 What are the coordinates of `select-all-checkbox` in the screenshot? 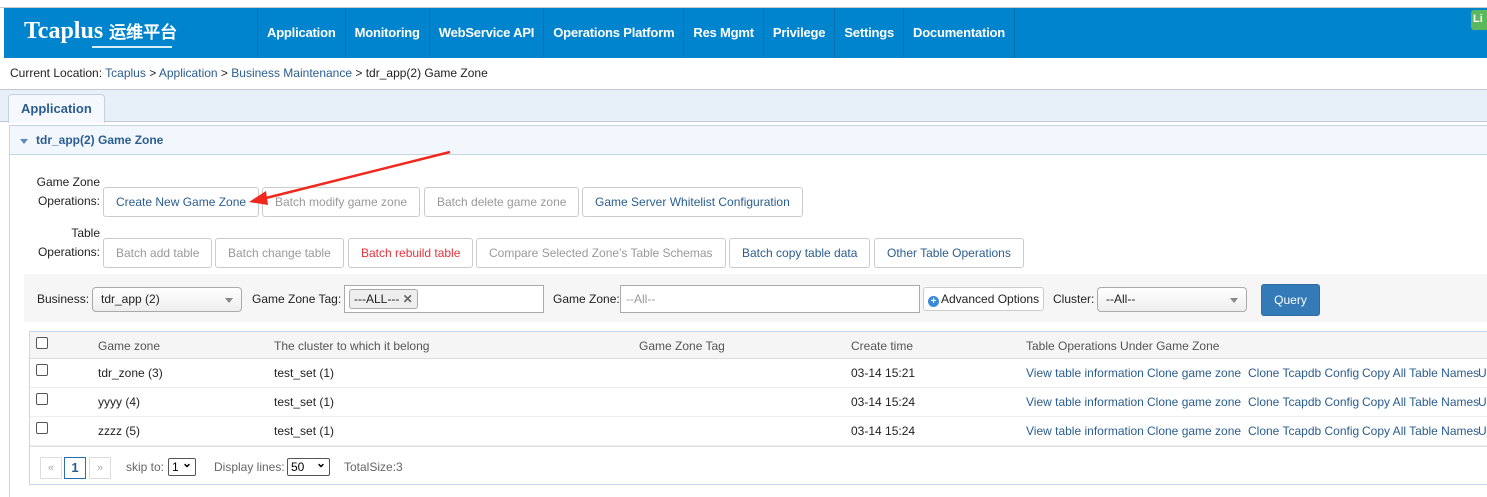 It's located at (42, 343).